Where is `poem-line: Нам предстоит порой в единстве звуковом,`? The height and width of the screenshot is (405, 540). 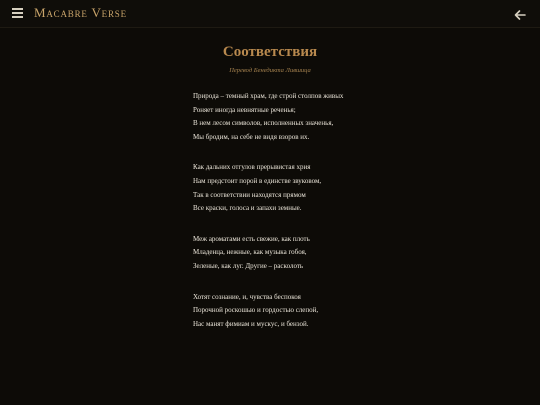
poem-line: Нам предстоит порой в единстве звуковом, is located at coordinates (257, 180).